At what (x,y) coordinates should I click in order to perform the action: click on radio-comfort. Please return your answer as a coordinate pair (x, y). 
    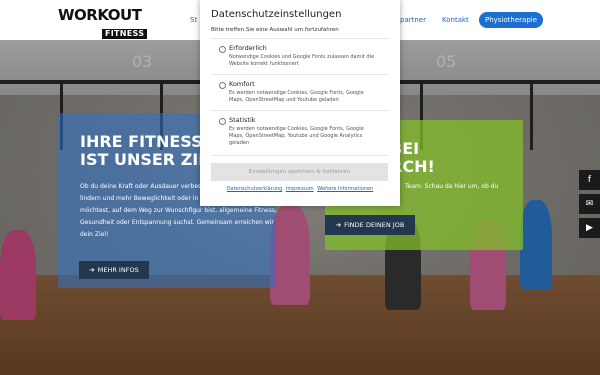
    Looking at the image, I should click on (222, 85).